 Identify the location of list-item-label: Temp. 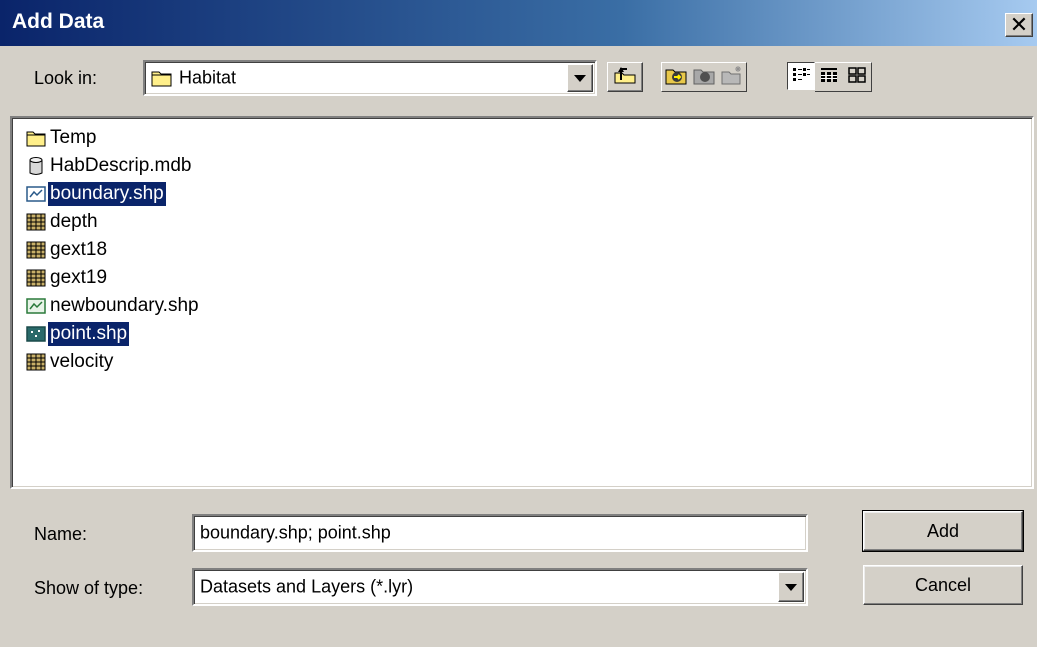
(73, 137).